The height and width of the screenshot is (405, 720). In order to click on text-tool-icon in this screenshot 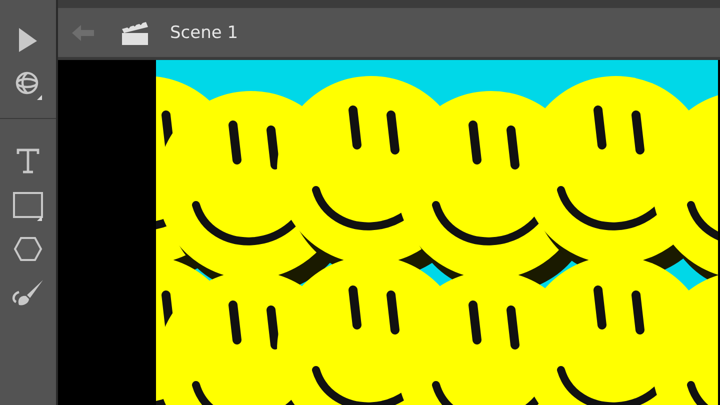, I will do `click(28, 161)`.